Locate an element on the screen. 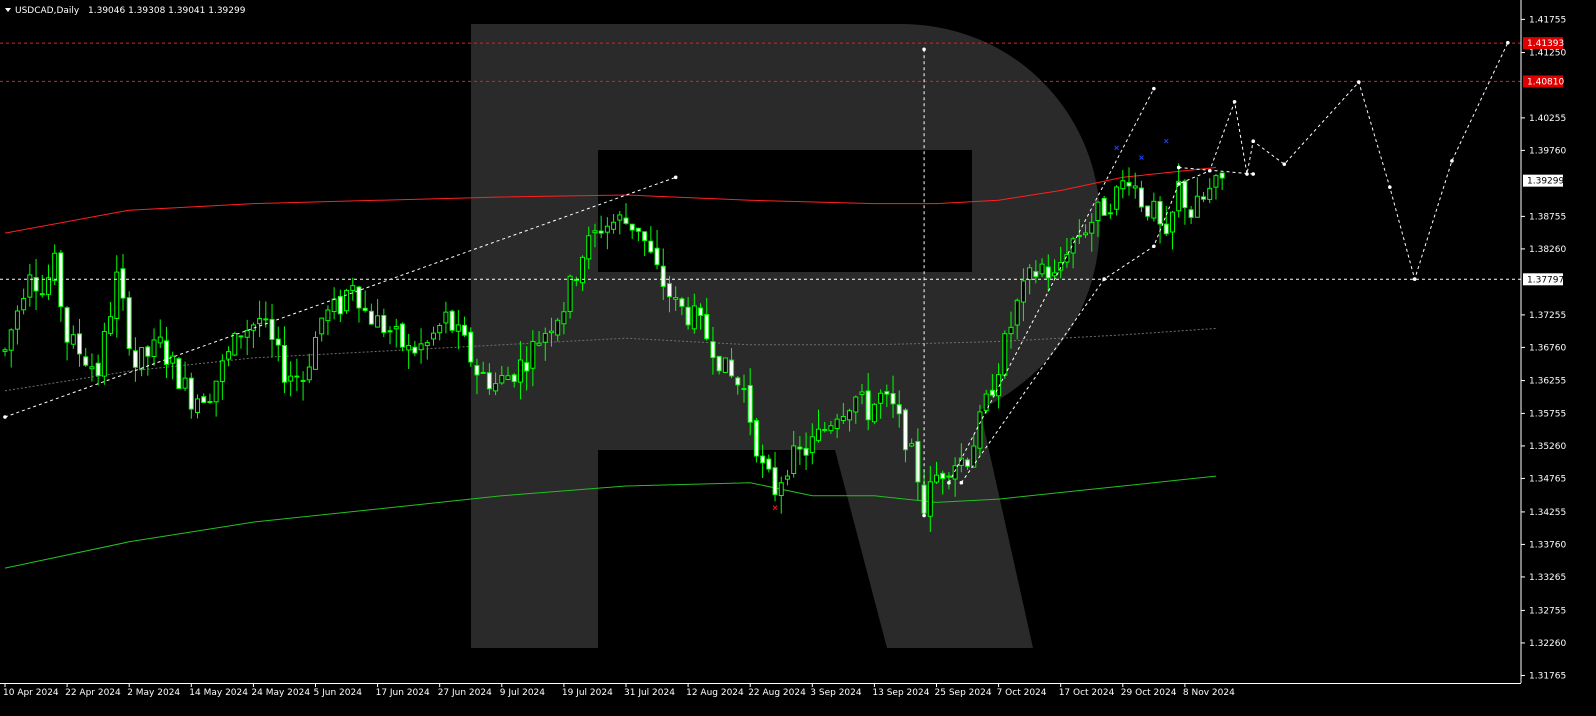  time-tick-label: 31 Jul 2024 is located at coordinates (649, 693).